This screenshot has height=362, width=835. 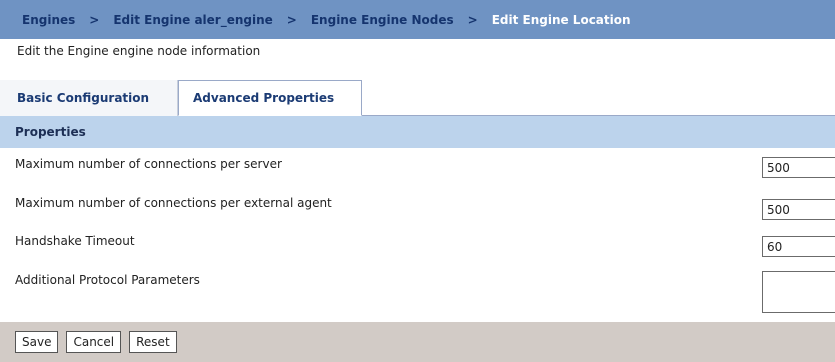 What do you see at coordinates (107, 280) in the screenshot?
I see `additional-protocol-parameters-label: Additional Protocol Parameters` at bounding box center [107, 280].